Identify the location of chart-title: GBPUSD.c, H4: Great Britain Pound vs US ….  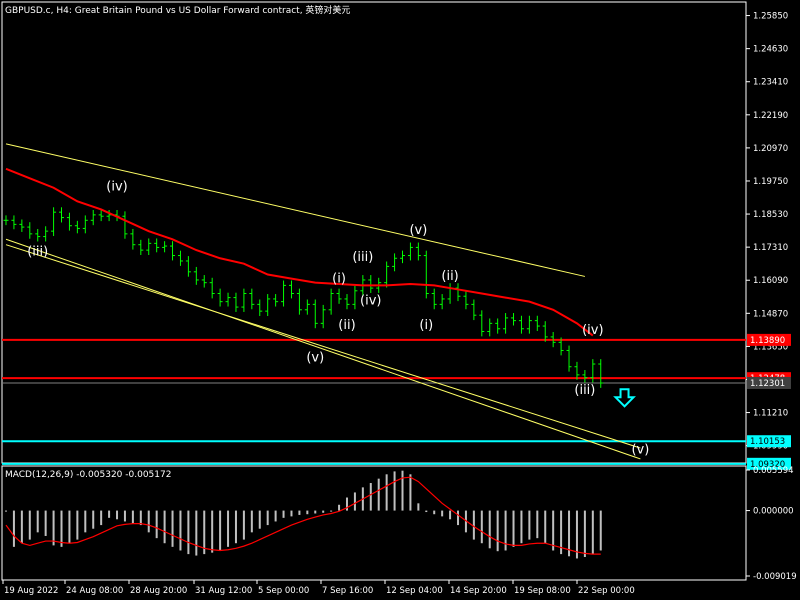
(178, 11).